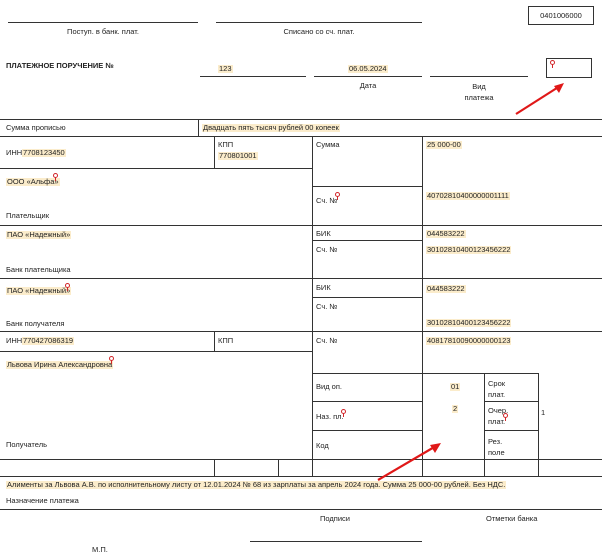 The height and width of the screenshot is (560, 602). I want to click on grid-purpose-line, so click(367, 401).